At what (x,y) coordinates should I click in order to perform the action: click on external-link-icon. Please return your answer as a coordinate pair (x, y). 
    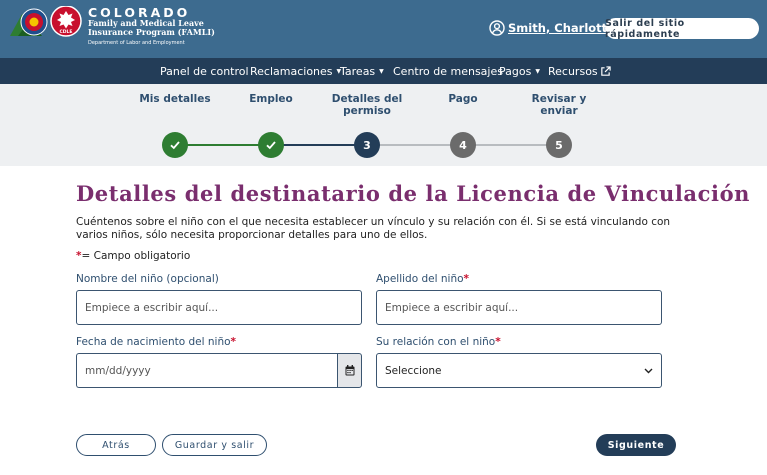
    Looking at the image, I should click on (605, 70).